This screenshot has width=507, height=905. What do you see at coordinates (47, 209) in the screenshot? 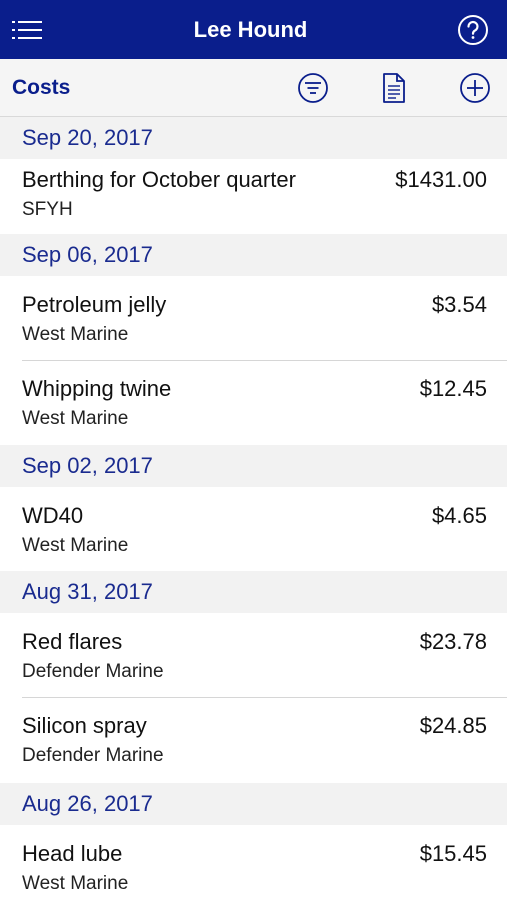
I see `cost-vendor: SFYH` at bounding box center [47, 209].